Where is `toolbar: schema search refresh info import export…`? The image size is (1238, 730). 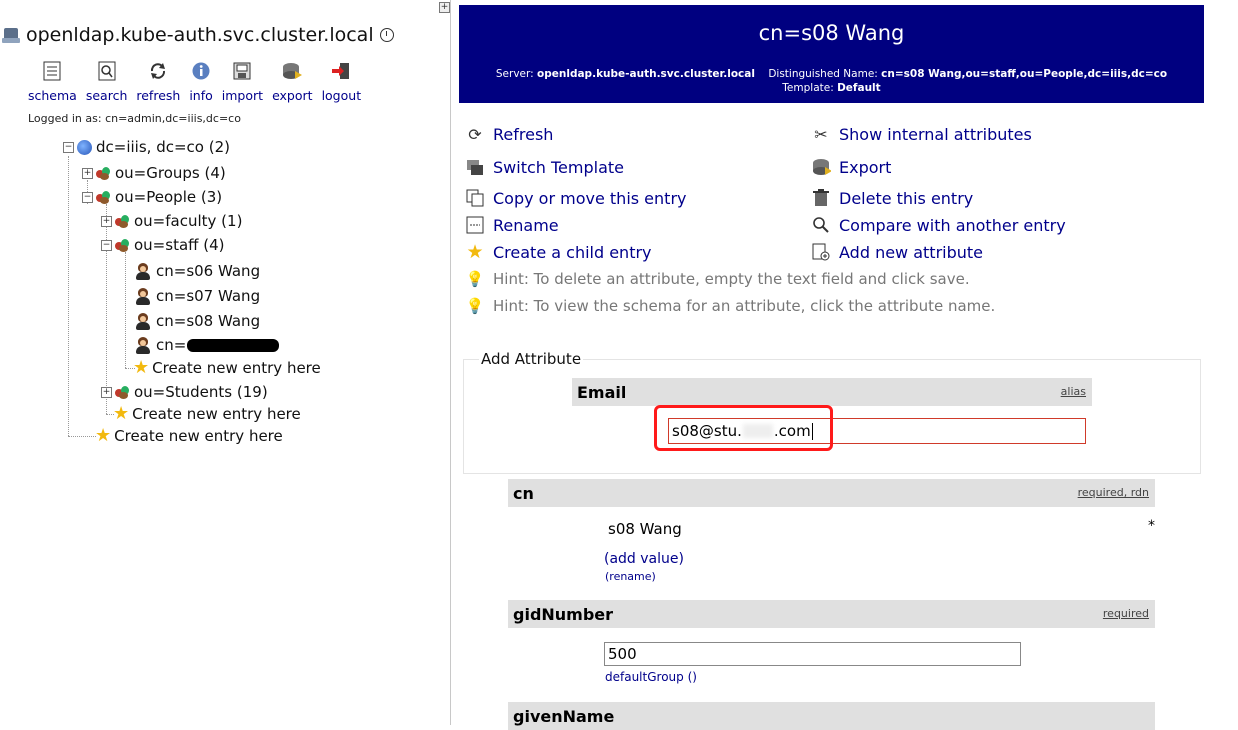
toolbar: schema search refresh info import export… is located at coordinates (199, 81).